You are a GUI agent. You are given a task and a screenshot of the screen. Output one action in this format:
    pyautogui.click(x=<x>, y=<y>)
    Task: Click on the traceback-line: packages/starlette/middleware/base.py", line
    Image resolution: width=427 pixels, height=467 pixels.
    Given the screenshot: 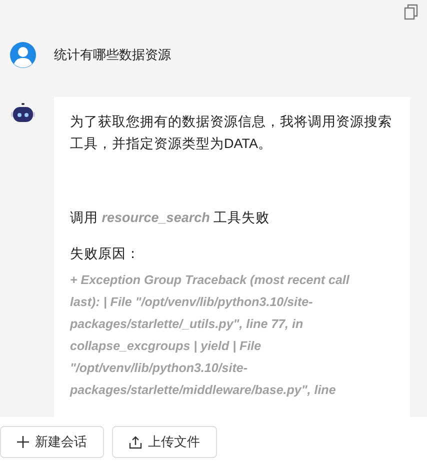 What is the action you would take?
    pyautogui.click(x=203, y=390)
    